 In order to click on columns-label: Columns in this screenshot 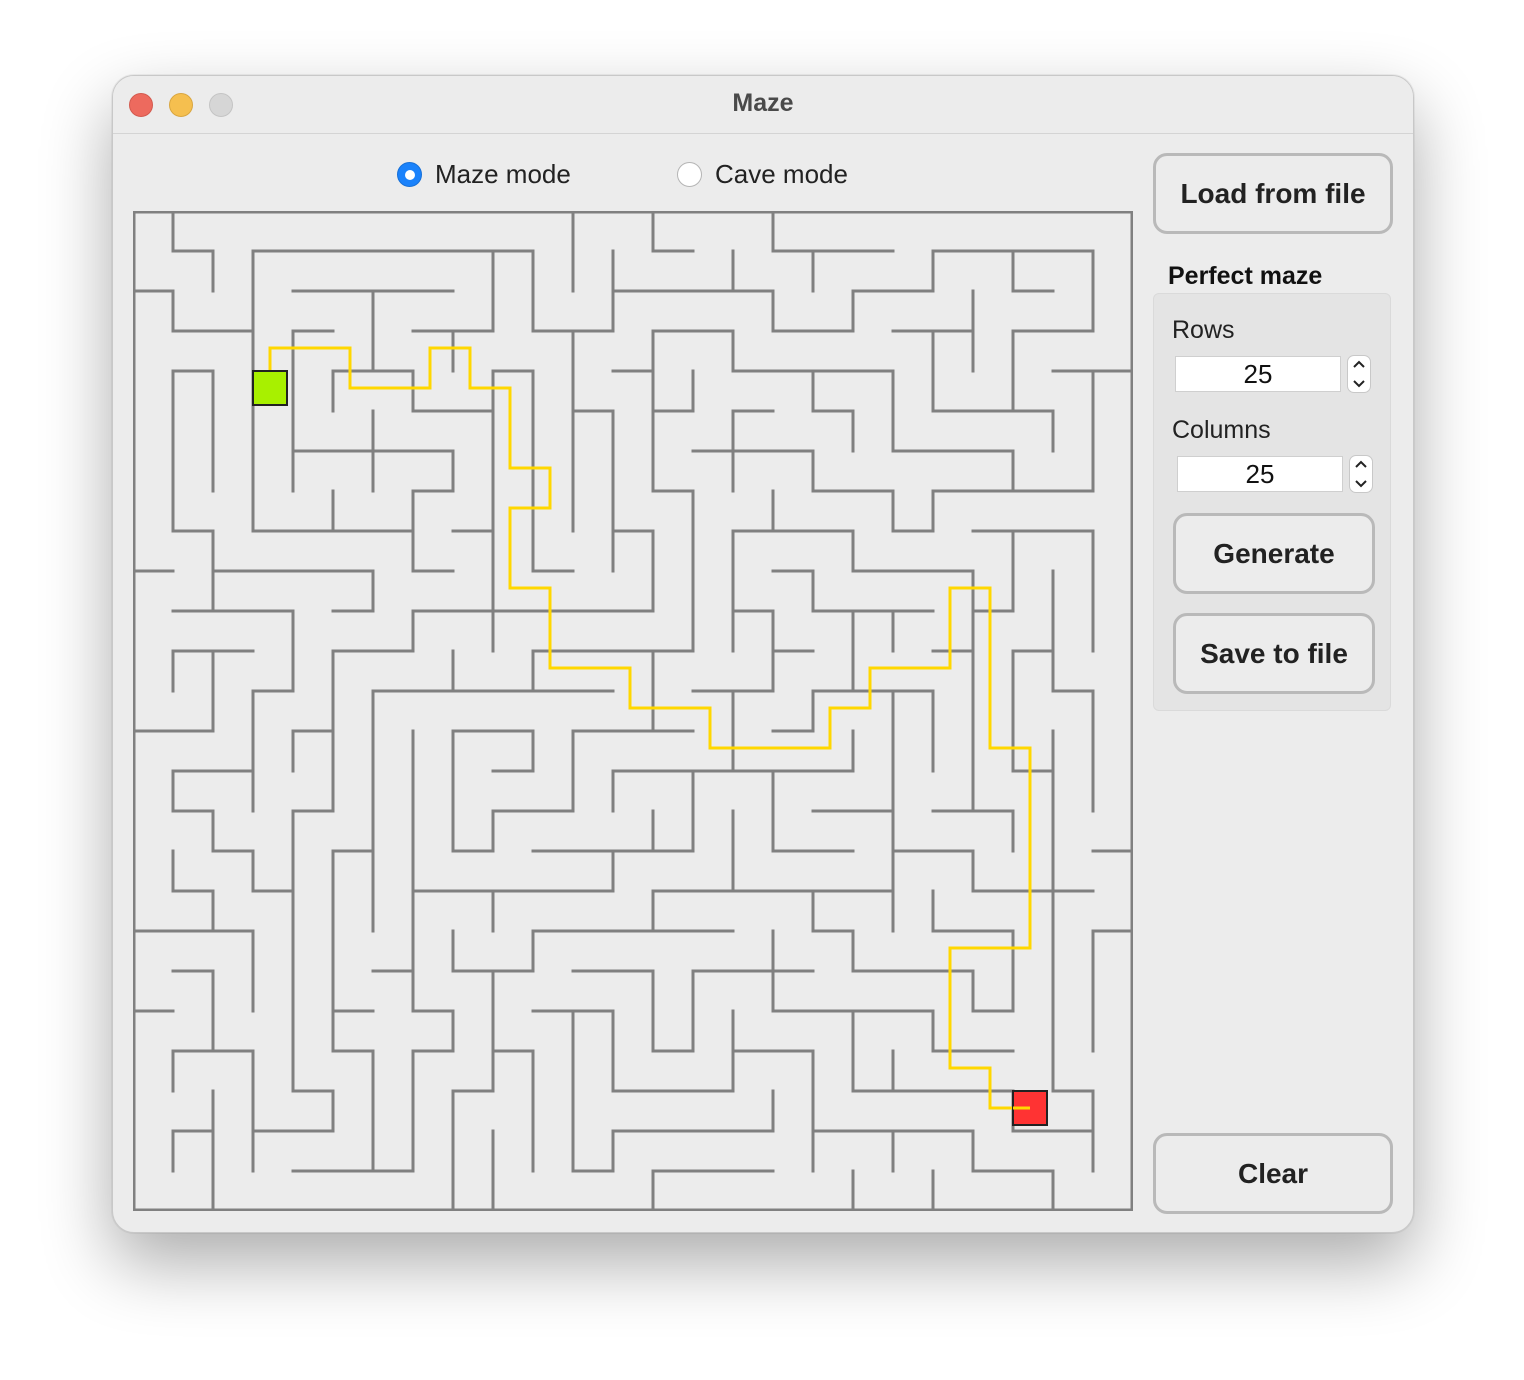, I will do `click(1221, 430)`.